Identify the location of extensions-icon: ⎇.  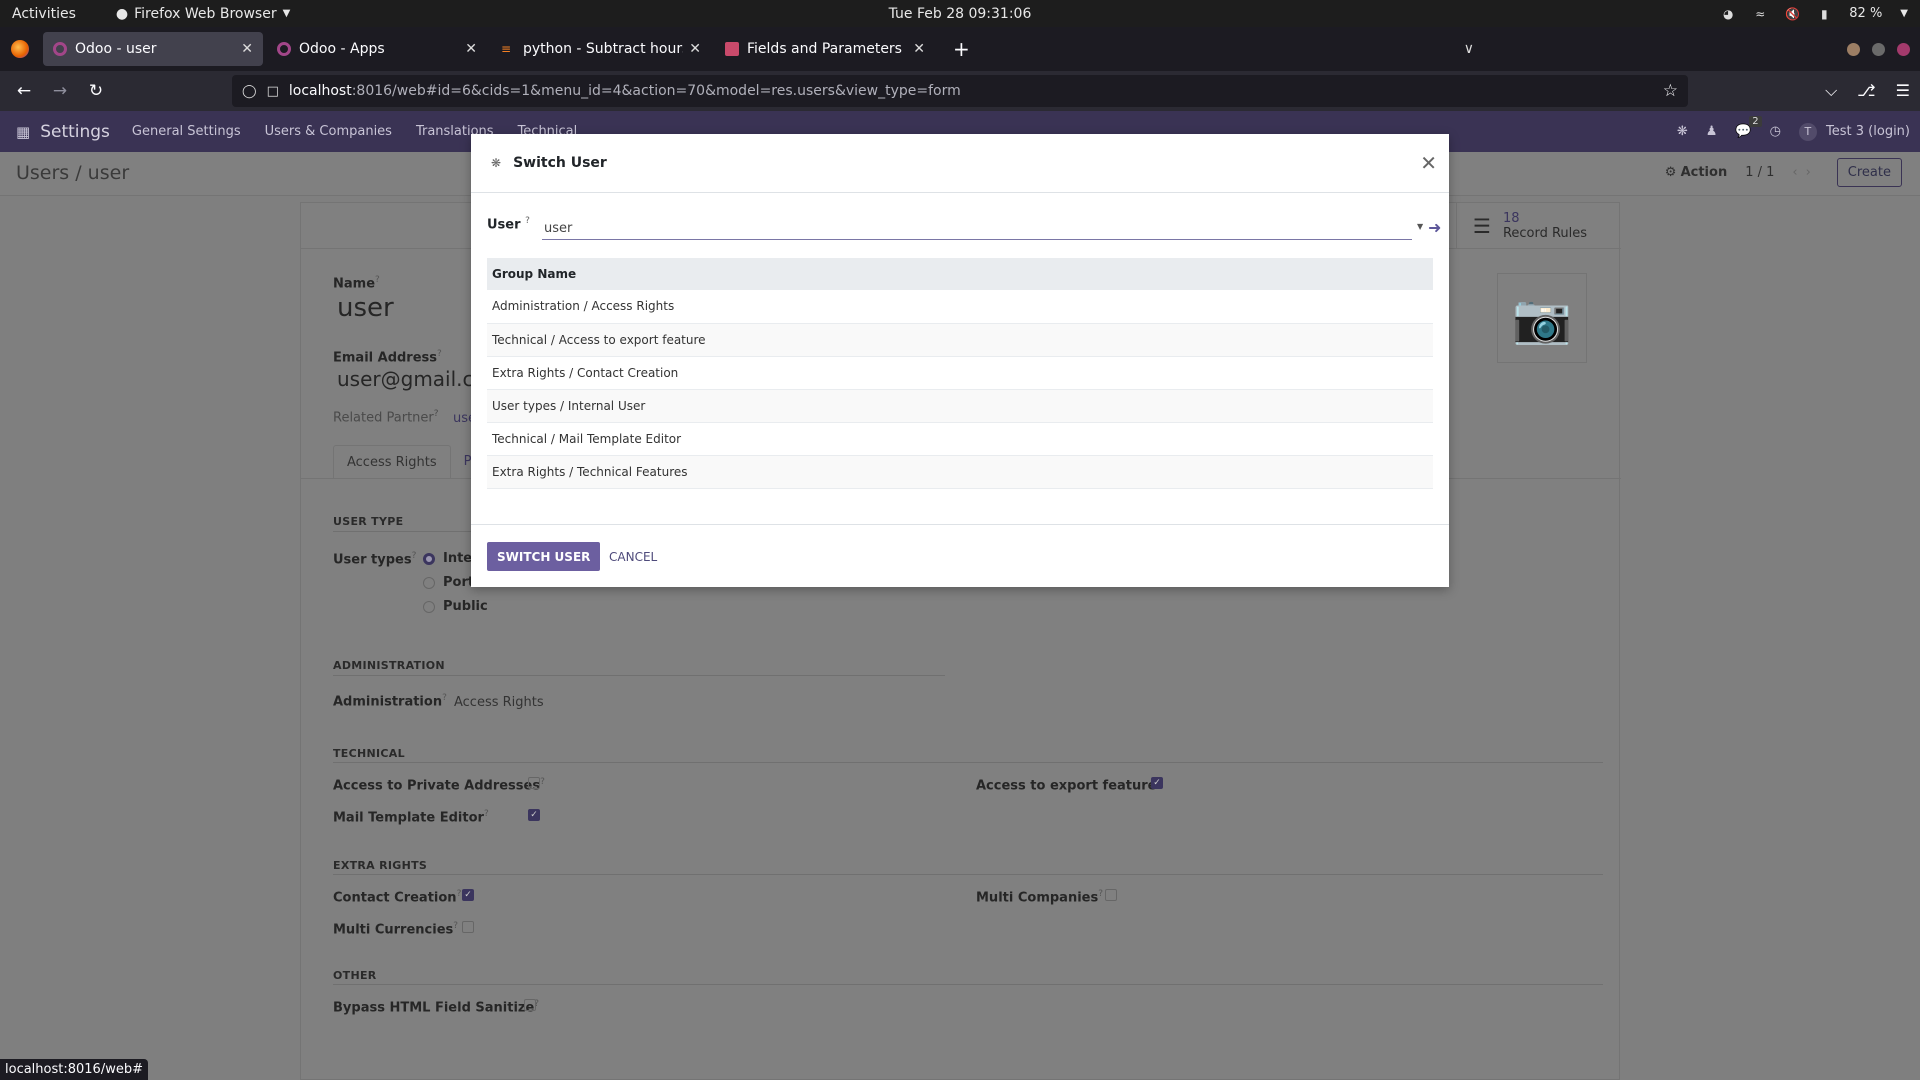
(1866, 91).